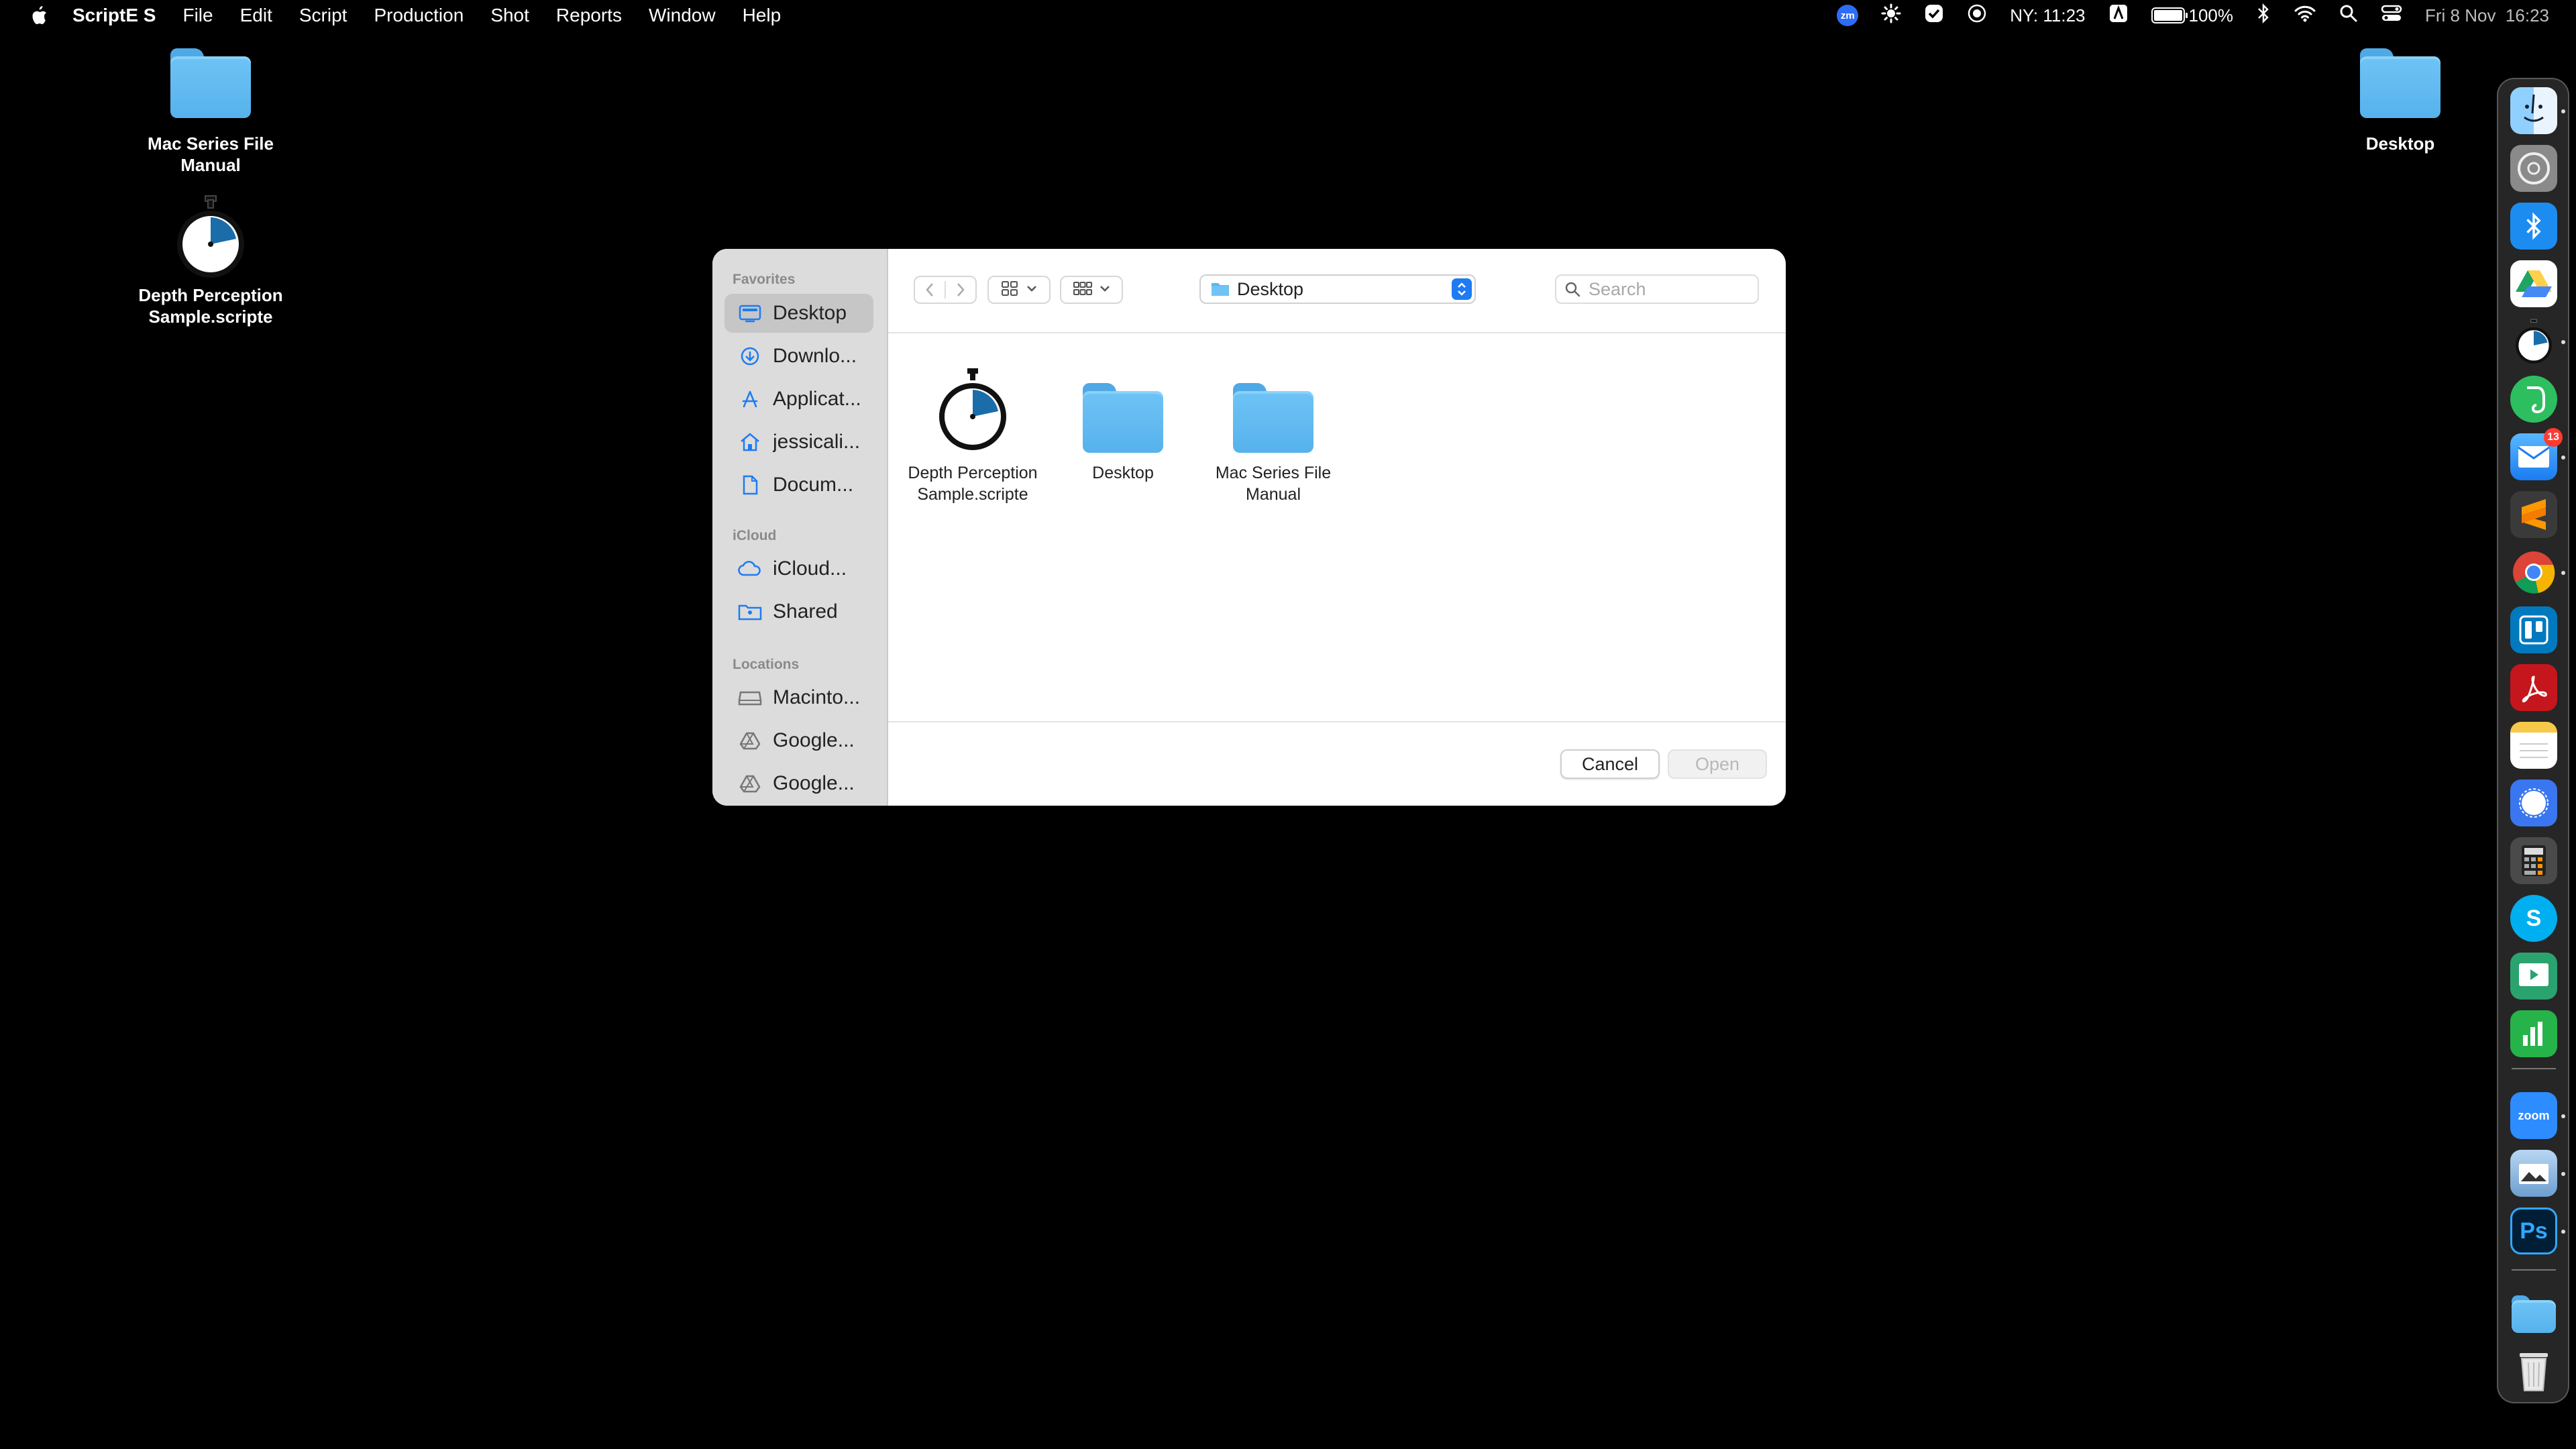 The height and width of the screenshot is (1449, 2576). Describe the element at coordinates (1934, 15) in the screenshot. I see `checkmark-app-icon` at that location.